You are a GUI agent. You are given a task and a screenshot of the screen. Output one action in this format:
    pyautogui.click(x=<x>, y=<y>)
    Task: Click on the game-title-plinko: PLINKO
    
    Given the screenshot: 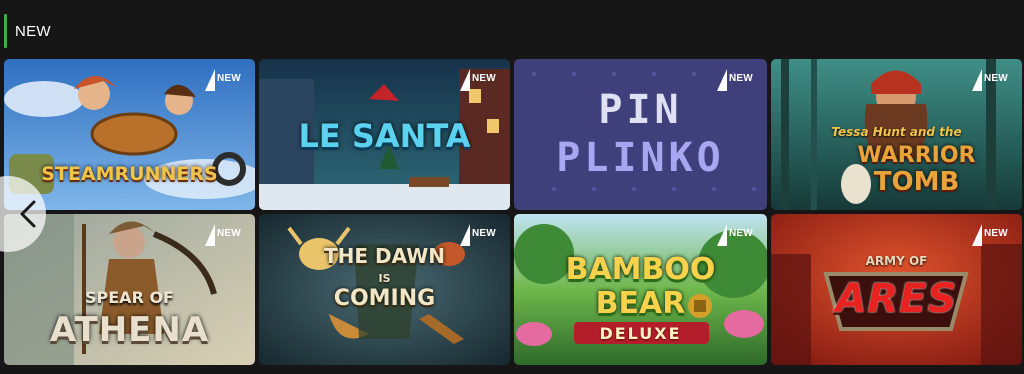 What is the action you would take?
    pyautogui.click(x=640, y=158)
    